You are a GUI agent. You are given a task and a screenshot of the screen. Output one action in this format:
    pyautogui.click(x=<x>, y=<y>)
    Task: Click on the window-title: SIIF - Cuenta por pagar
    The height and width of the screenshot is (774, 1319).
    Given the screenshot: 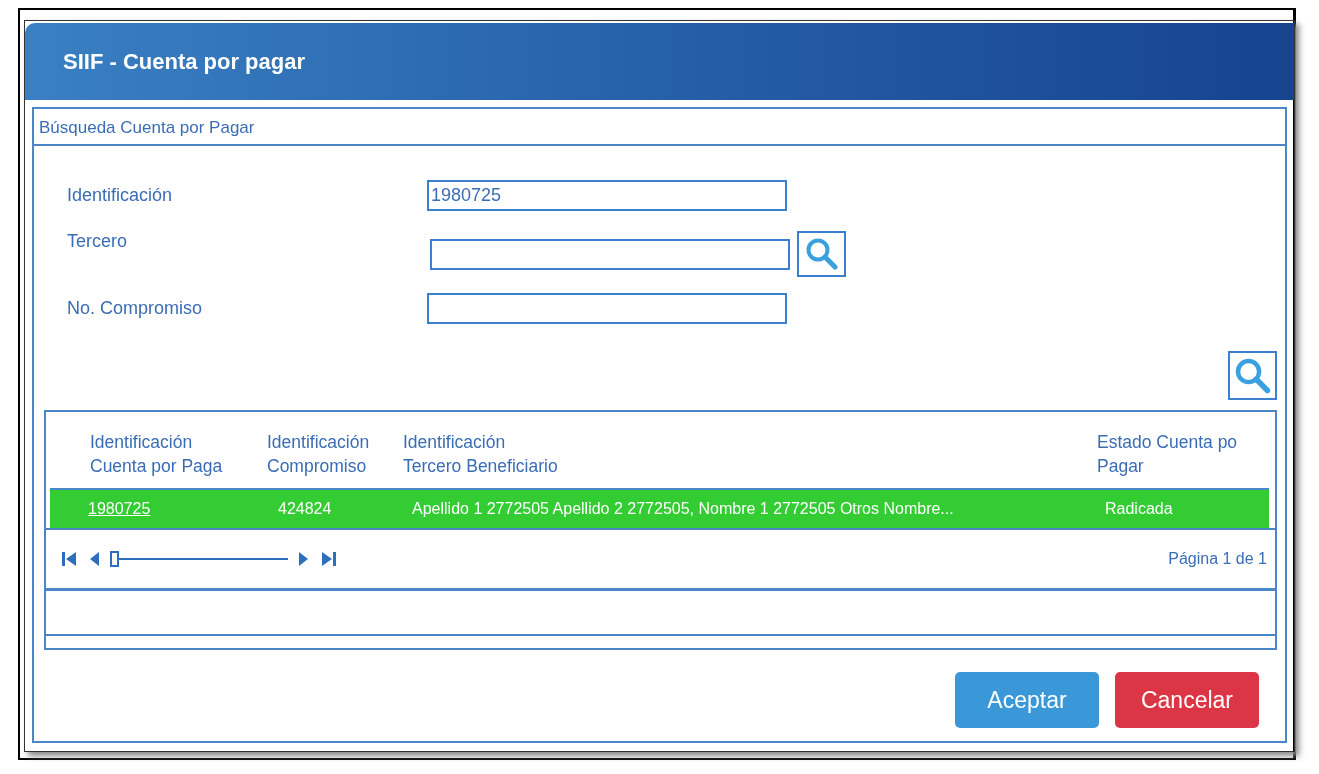 What is the action you would take?
    pyautogui.click(x=184, y=61)
    